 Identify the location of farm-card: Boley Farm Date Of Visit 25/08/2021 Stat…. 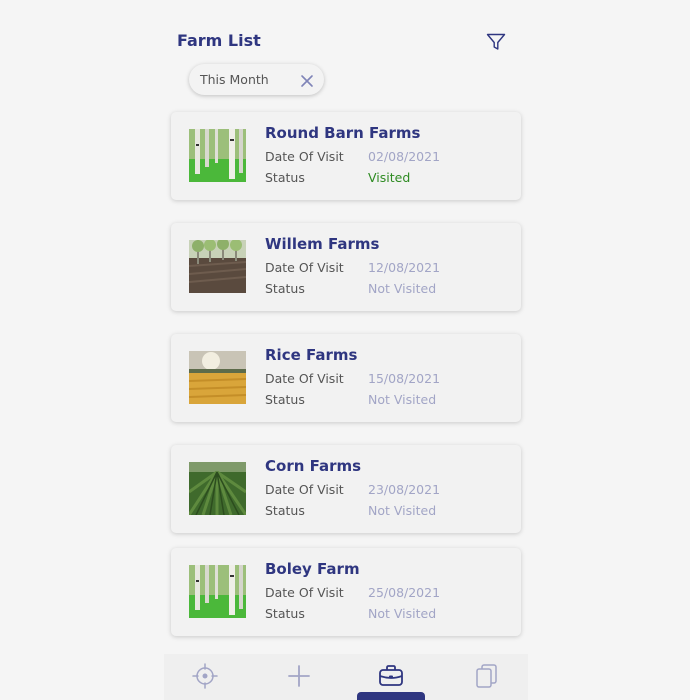
(346, 592).